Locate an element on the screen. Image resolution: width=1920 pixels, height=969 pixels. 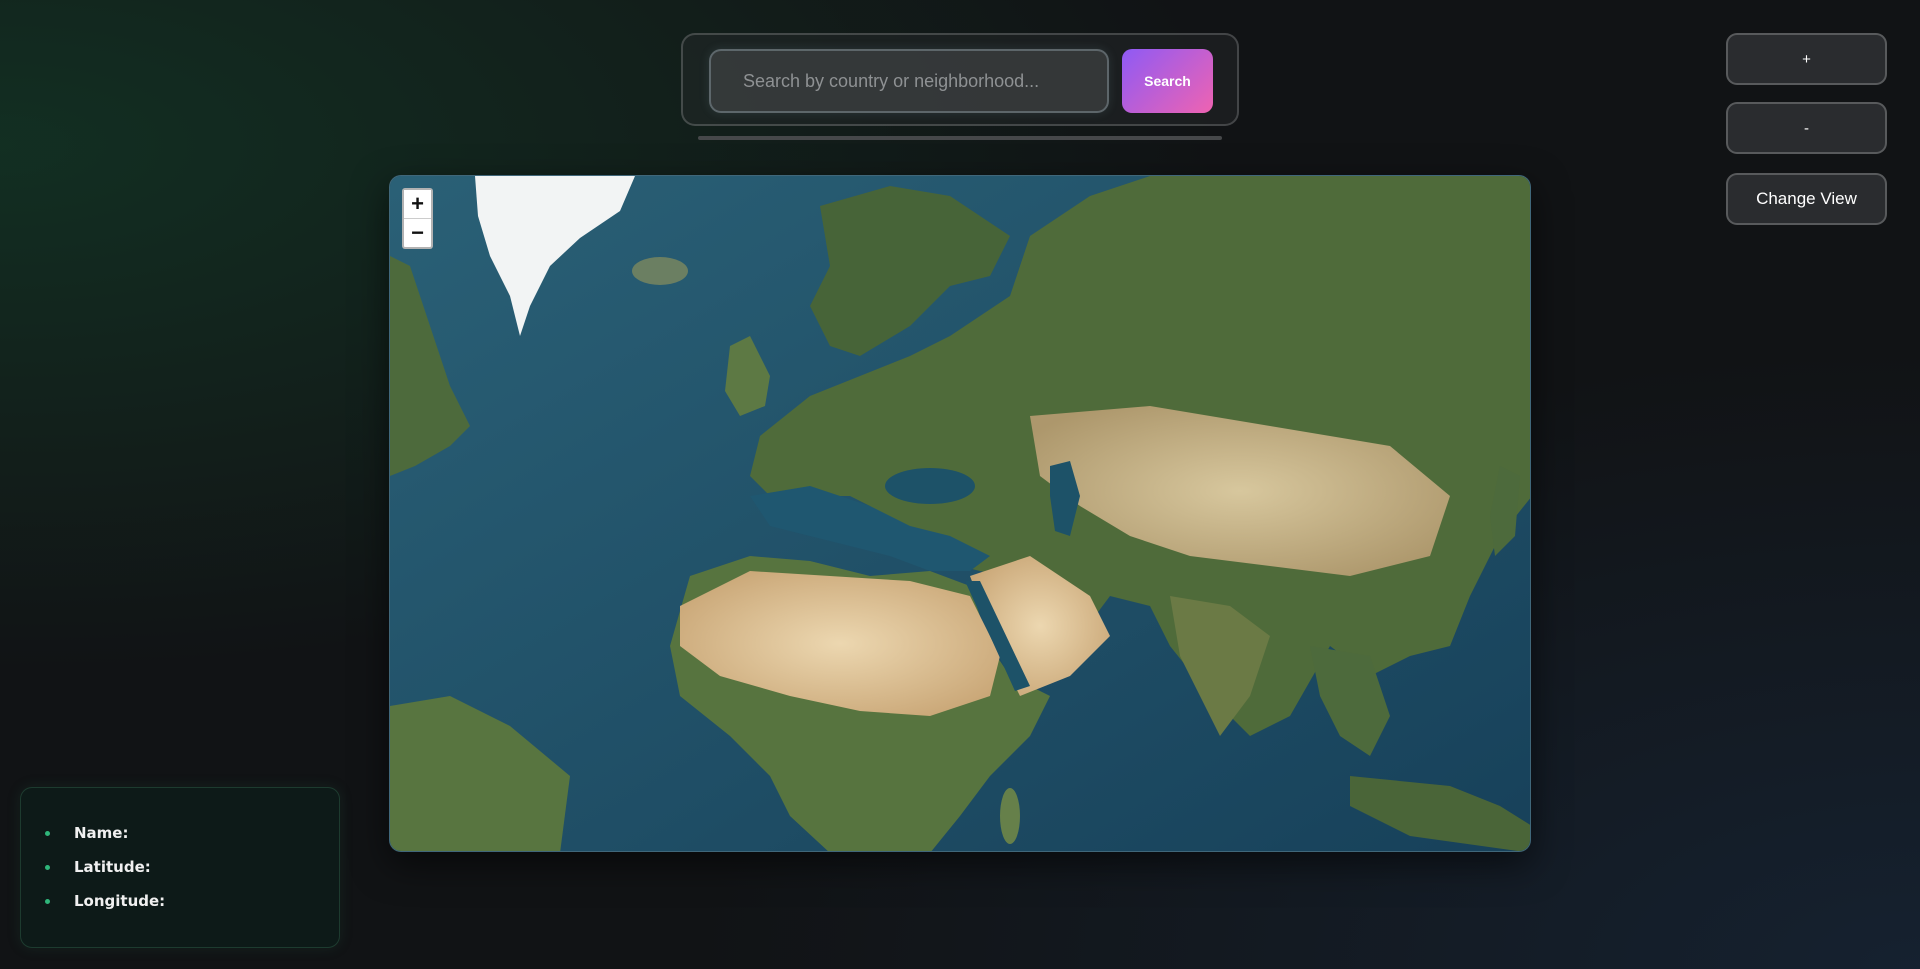
madagascar-landmass is located at coordinates (1010, 816).